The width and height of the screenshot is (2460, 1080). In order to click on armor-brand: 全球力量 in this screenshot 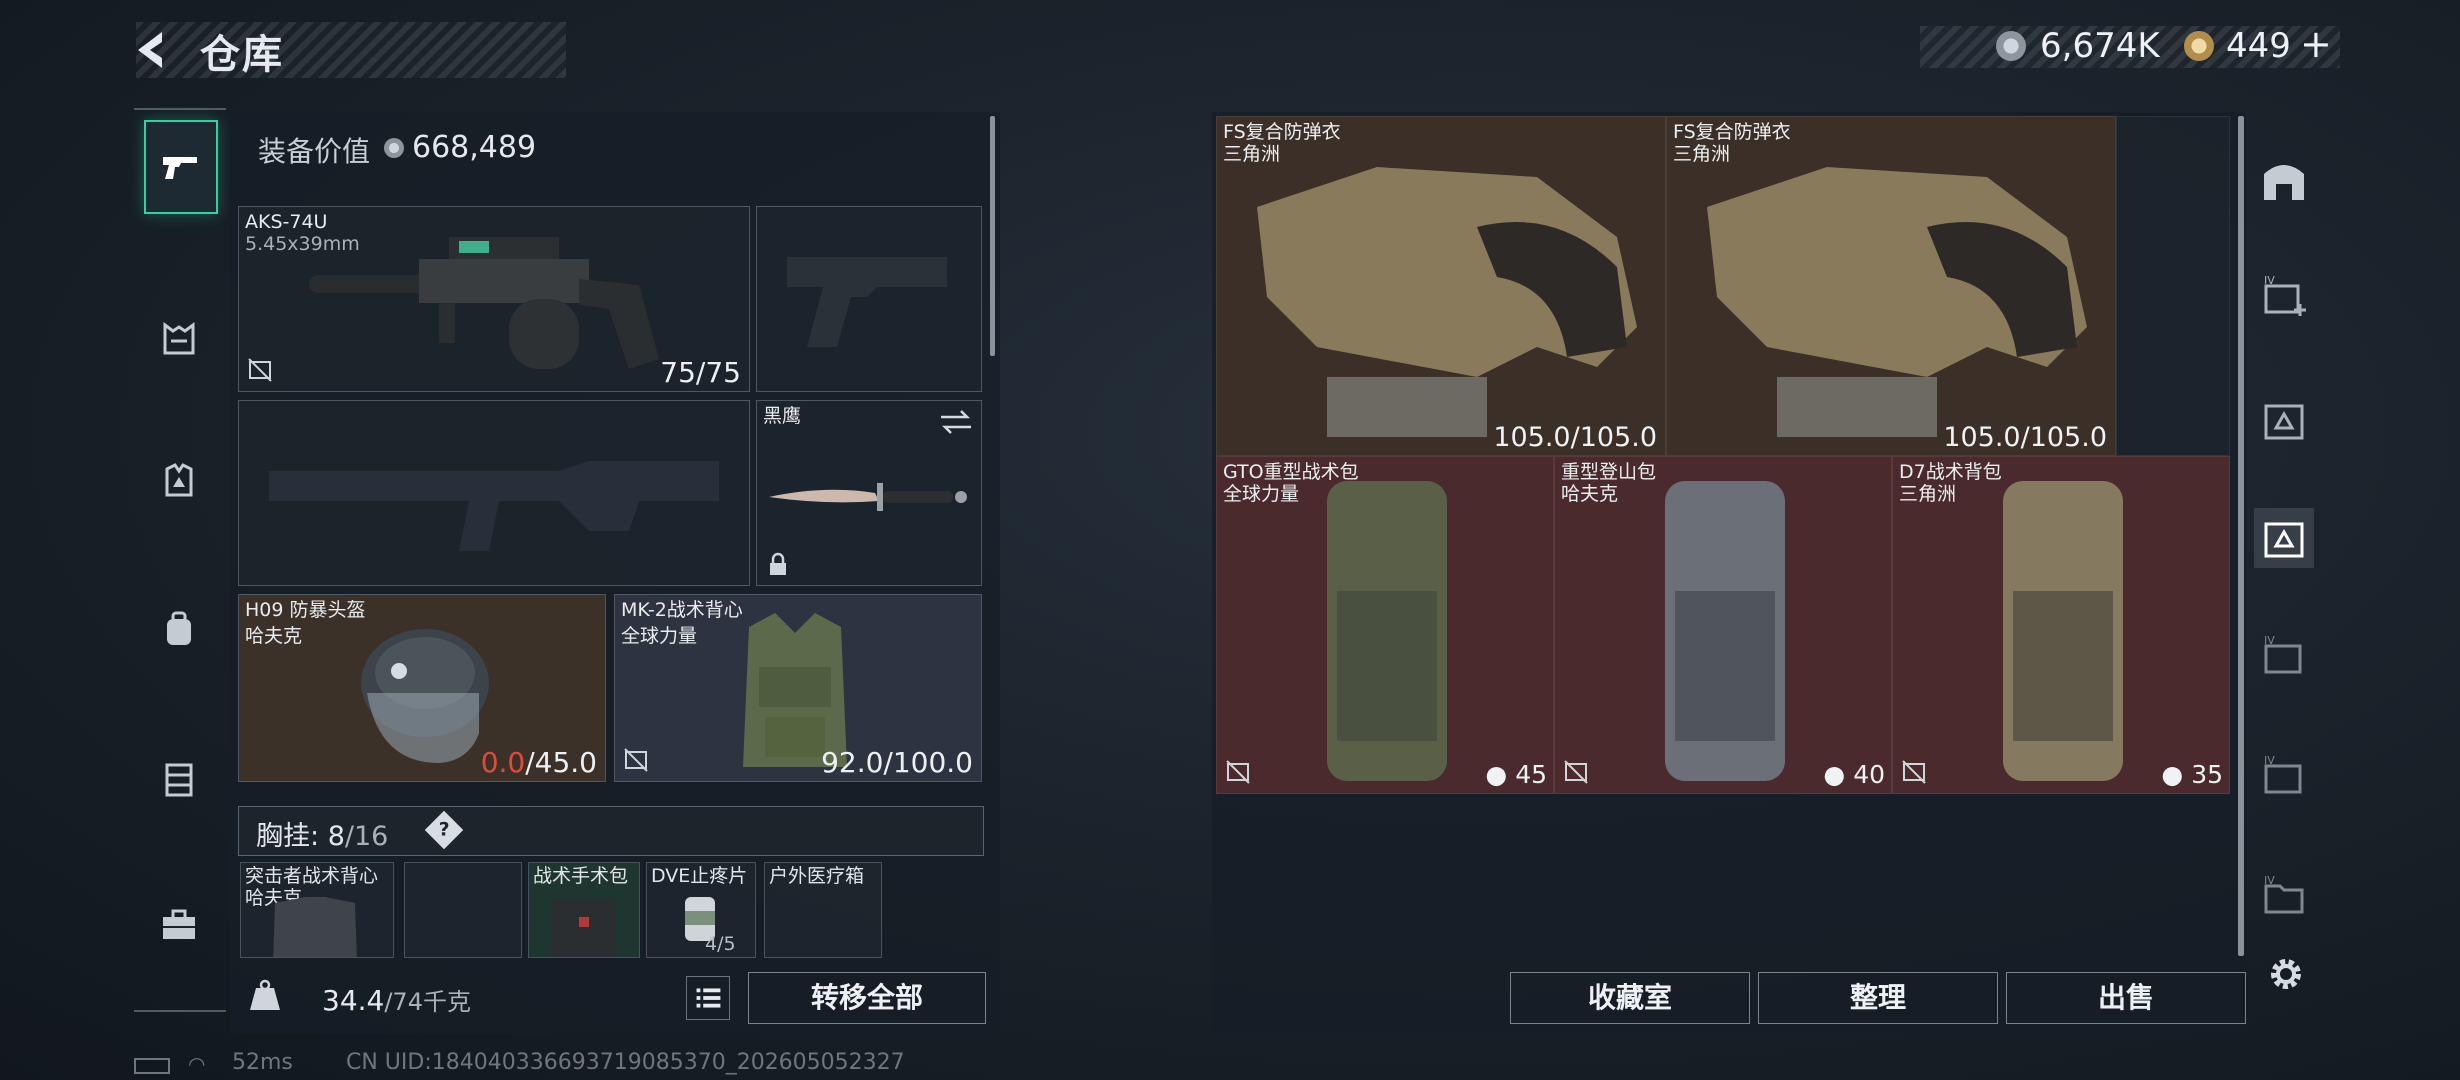, I will do `click(659, 636)`.